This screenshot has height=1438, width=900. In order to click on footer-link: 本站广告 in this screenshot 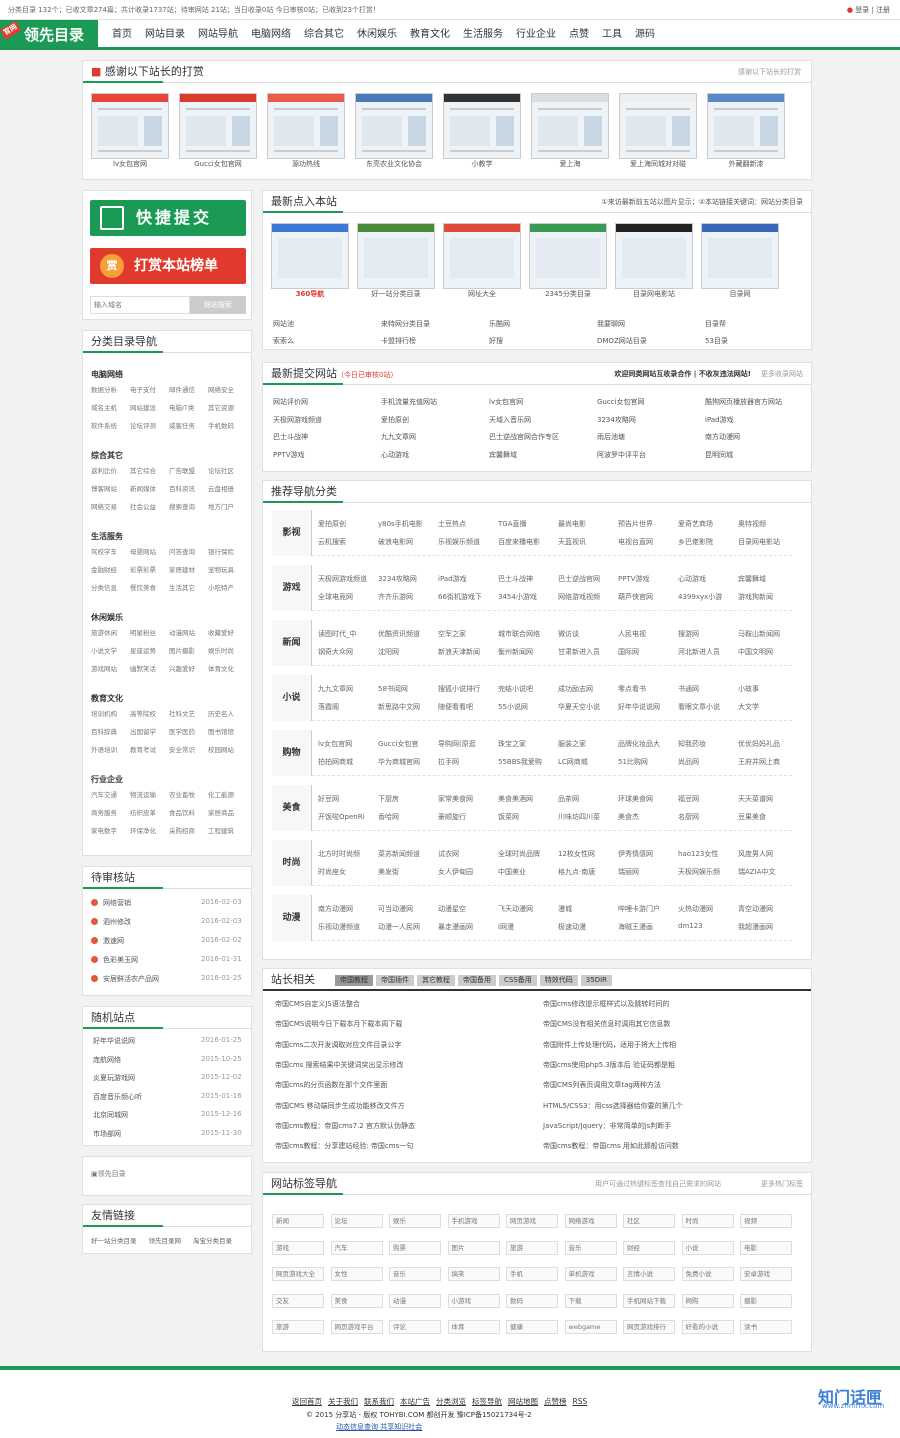, I will do `click(415, 1401)`.